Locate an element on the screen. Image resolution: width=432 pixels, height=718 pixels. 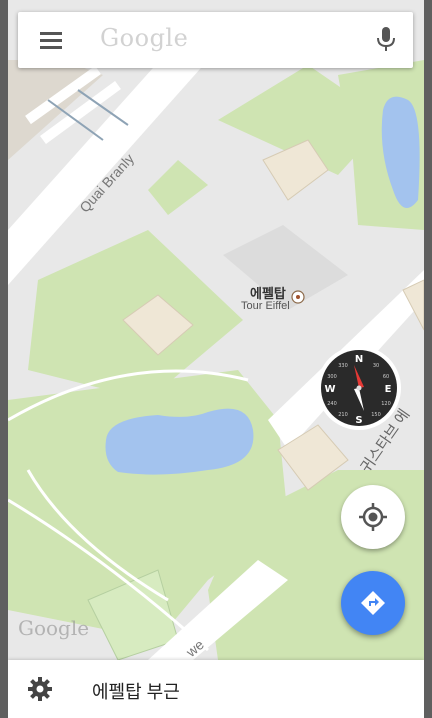
compass-deg-210: 210 is located at coordinates (343, 415).